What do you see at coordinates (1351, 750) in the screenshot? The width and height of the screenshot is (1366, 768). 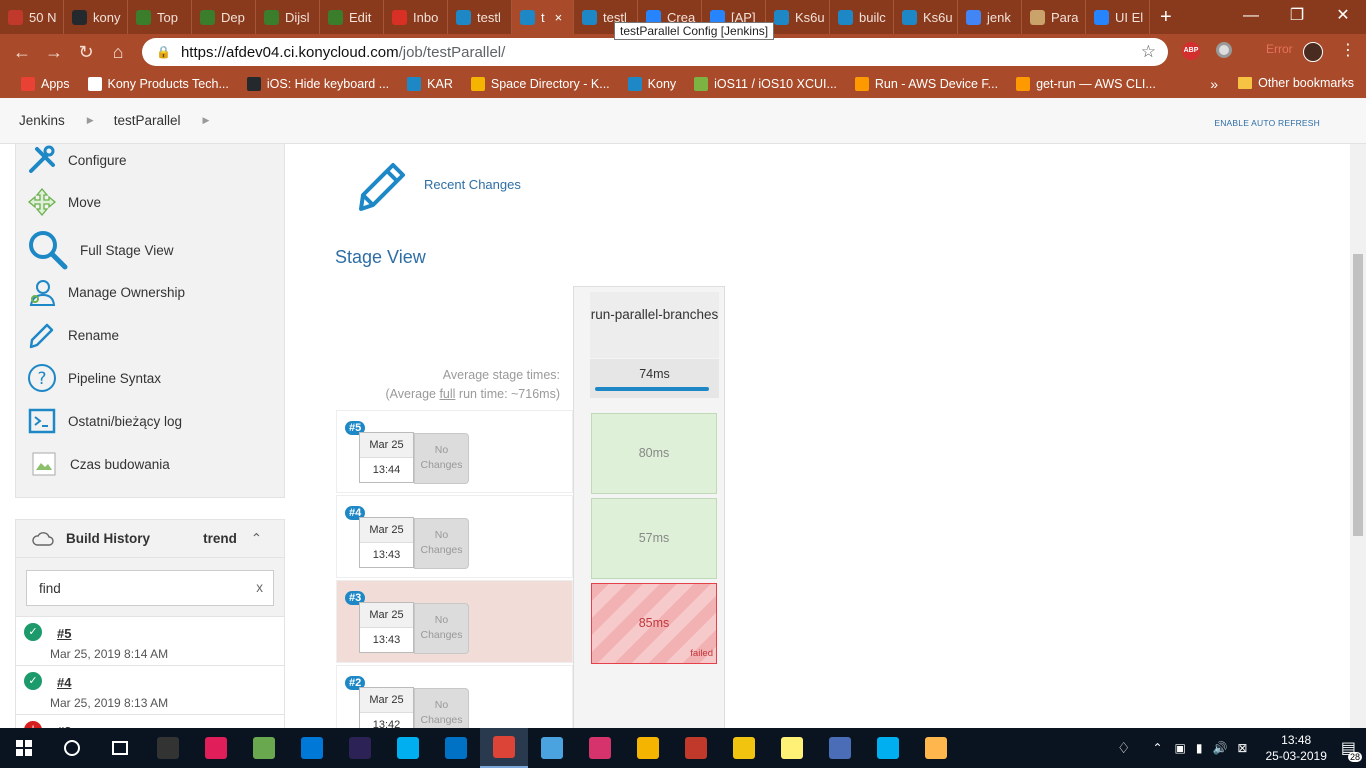 I see `notifications-icon: ▤ 28` at bounding box center [1351, 750].